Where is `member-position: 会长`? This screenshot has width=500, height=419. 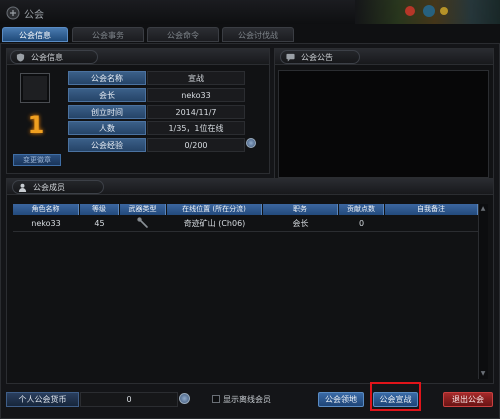
member-position: 会长 is located at coordinates (300, 223).